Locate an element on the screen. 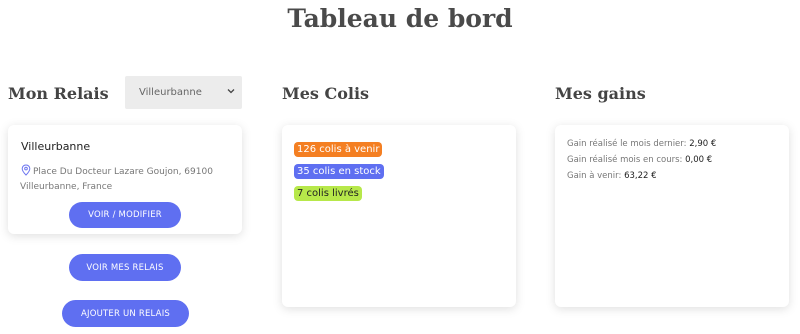  gain-value: 63,22 € is located at coordinates (640, 176).